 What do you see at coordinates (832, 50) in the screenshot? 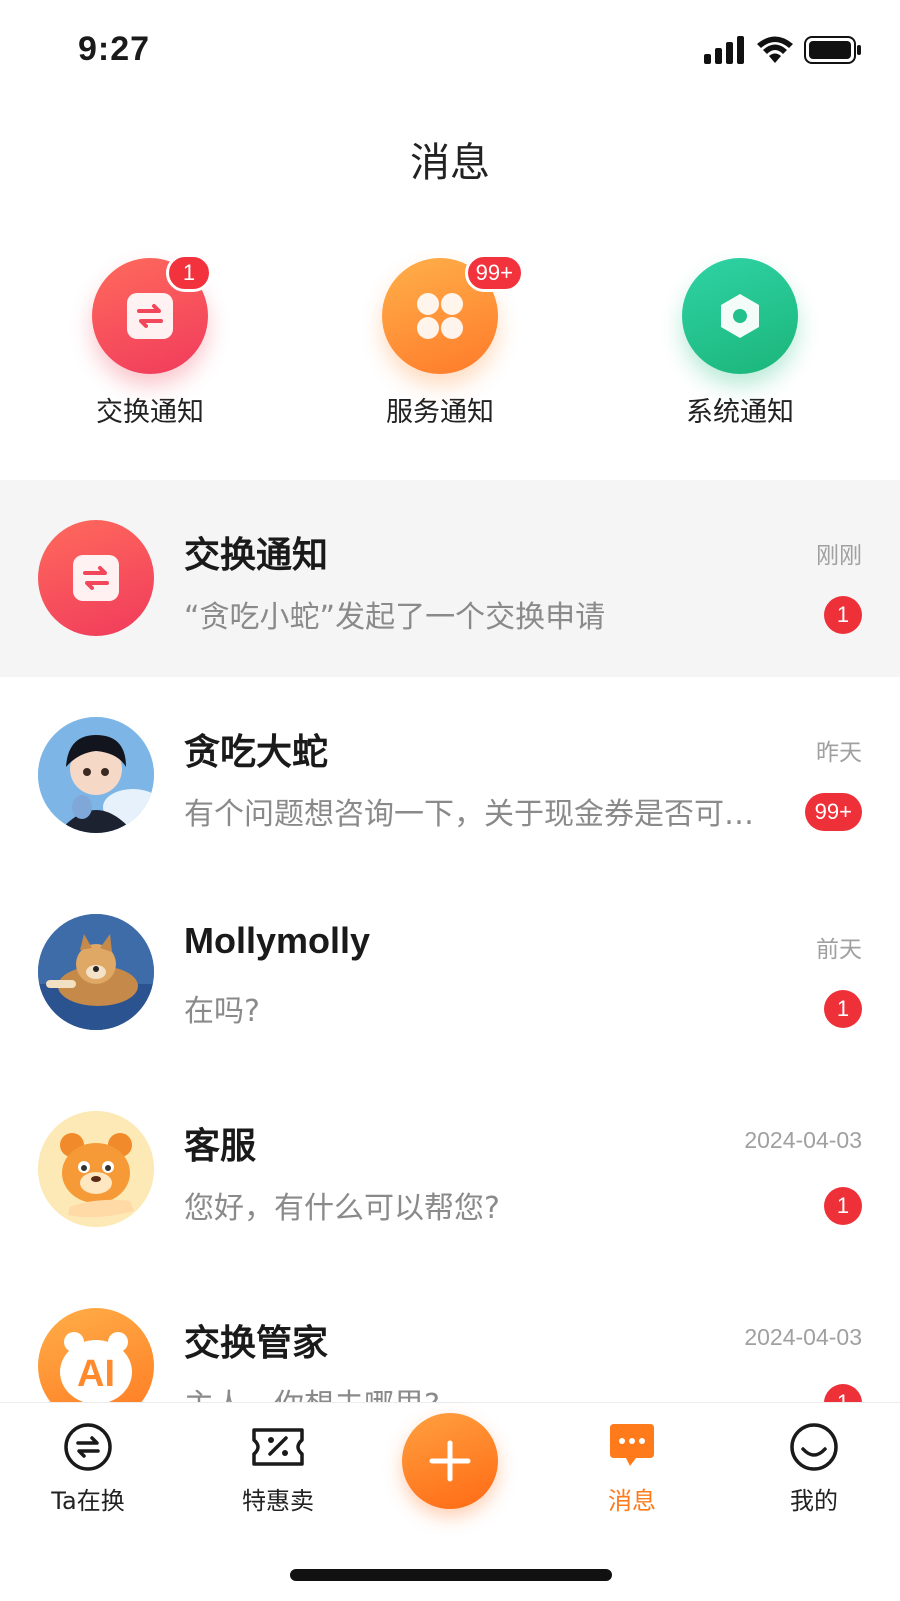
I see `battery-icon` at bounding box center [832, 50].